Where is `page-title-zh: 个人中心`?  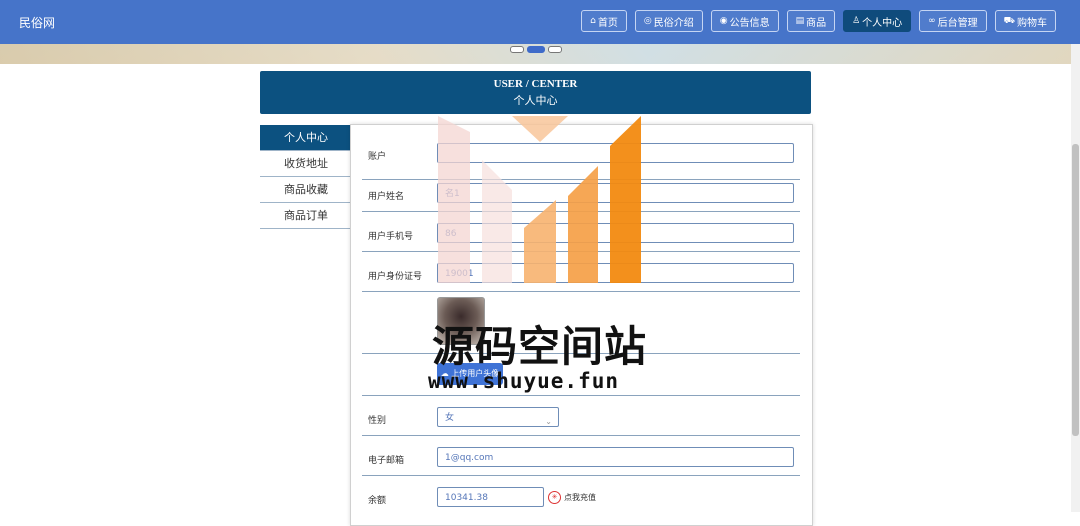 page-title-zh: 个人中心 is located at coordinates (535, 100).